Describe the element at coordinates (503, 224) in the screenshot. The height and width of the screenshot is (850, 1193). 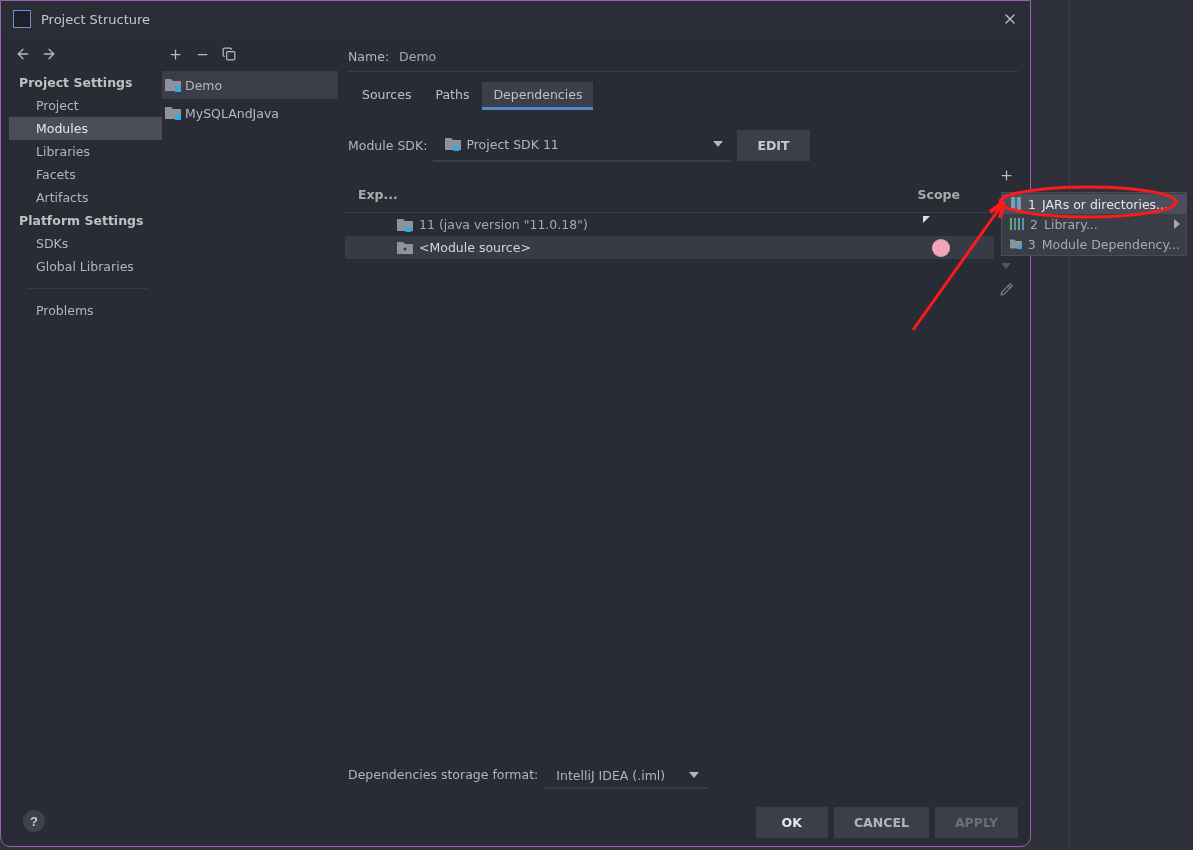
I see `dependency-name: 11 (java version "11.0.18")` at that location.